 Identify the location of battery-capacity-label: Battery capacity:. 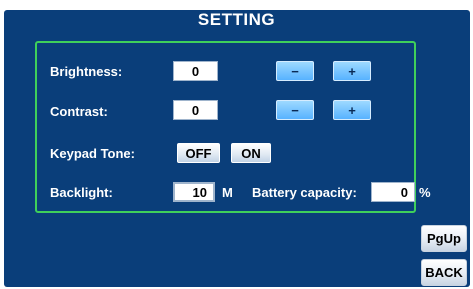
(304, 192).